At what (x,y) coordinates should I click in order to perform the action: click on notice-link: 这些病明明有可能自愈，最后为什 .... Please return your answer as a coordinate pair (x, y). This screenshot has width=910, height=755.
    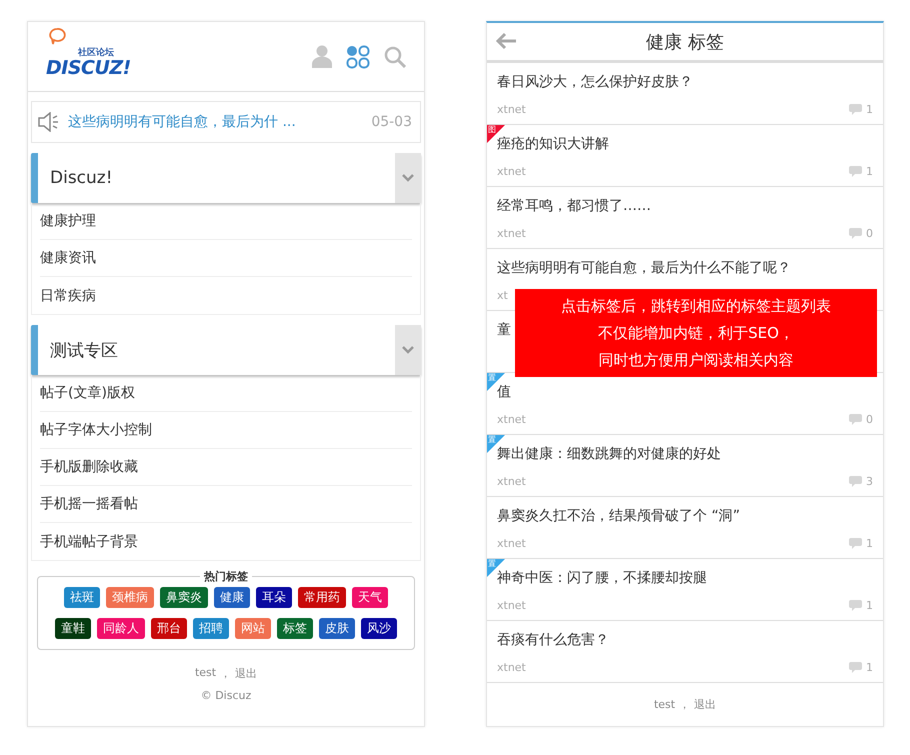
    Looking at the image, I should click on (216, 122).